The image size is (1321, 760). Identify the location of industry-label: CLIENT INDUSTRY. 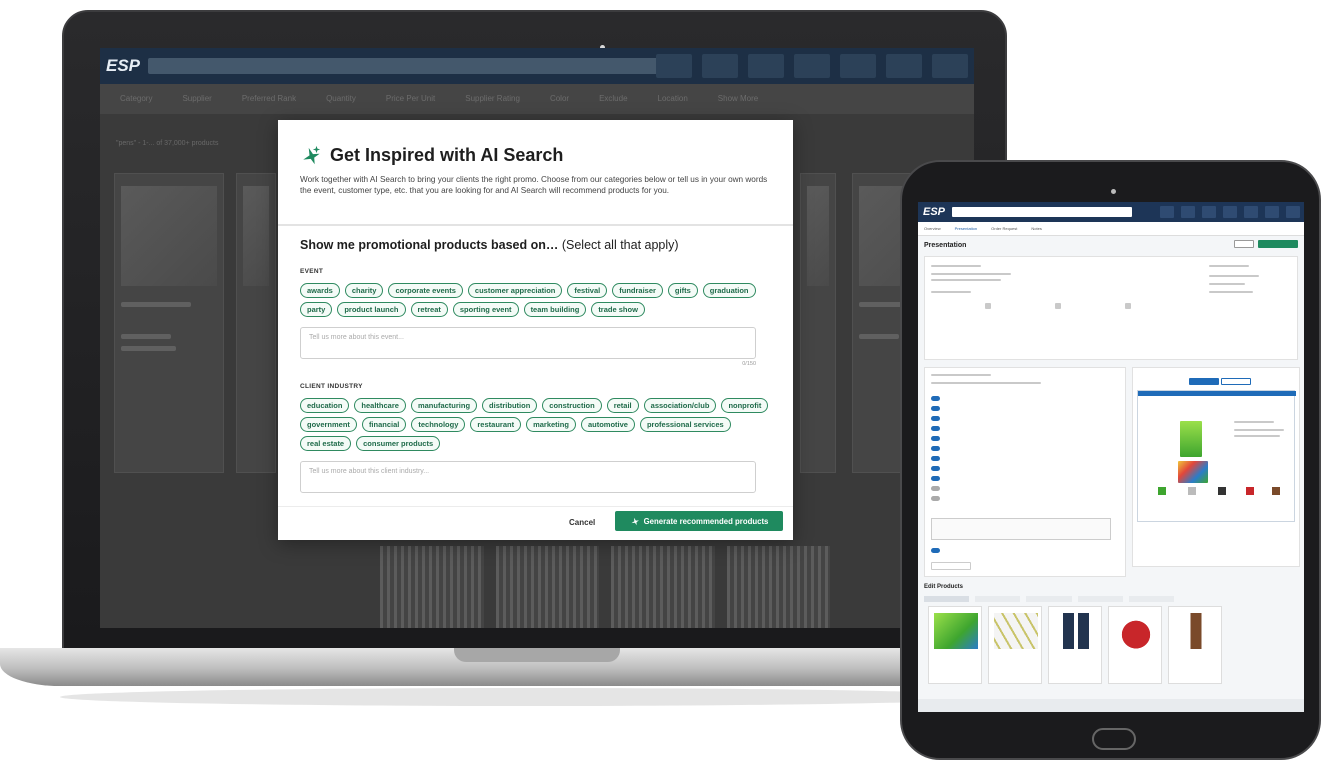
(331, 386).